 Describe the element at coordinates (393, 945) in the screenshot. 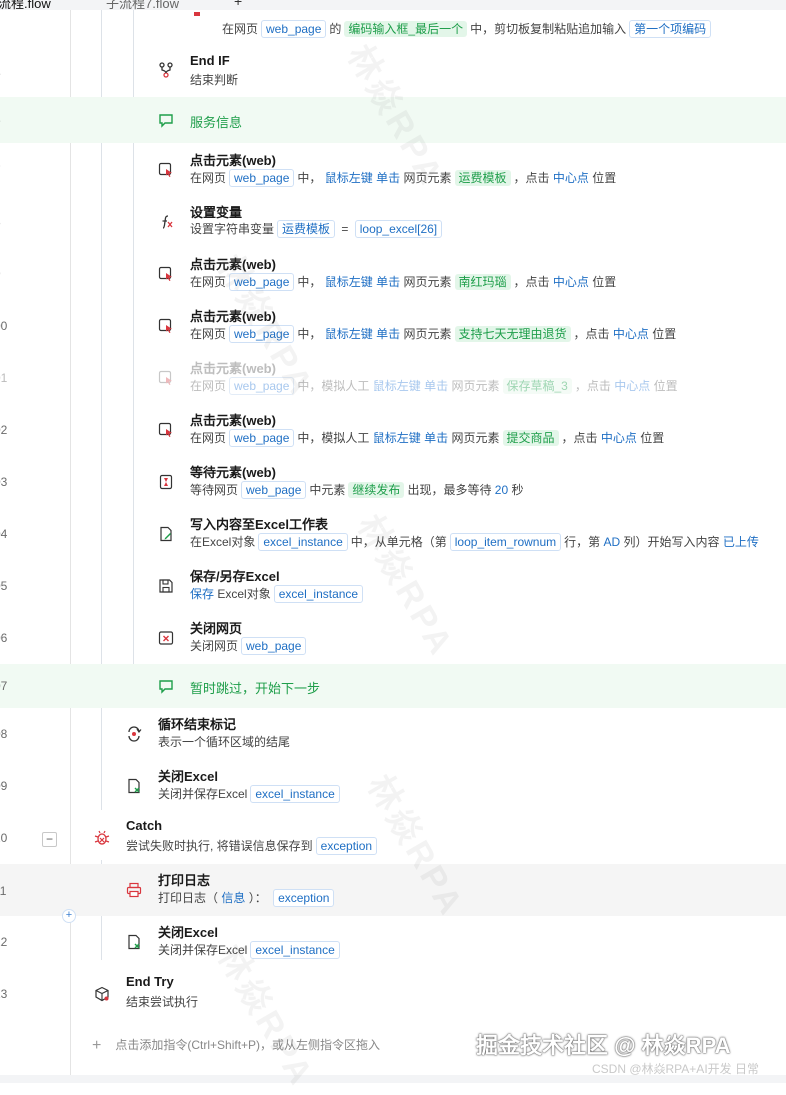

I see `command-row-close-excel: 12 关闭Excel 关闭并保存Excelexcel_instance` at that location.